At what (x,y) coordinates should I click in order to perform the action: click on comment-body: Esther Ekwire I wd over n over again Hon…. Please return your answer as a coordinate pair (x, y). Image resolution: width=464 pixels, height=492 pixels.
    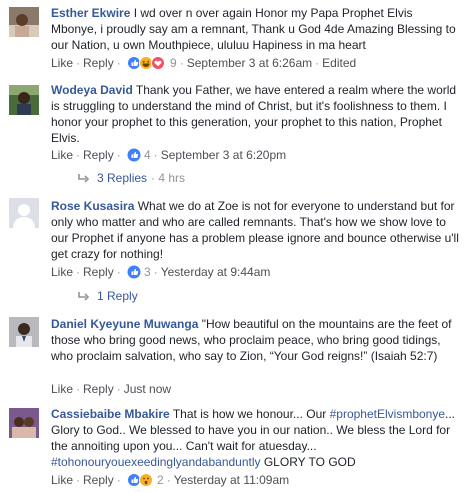
    Looking at the image, I should click on (255, 29).